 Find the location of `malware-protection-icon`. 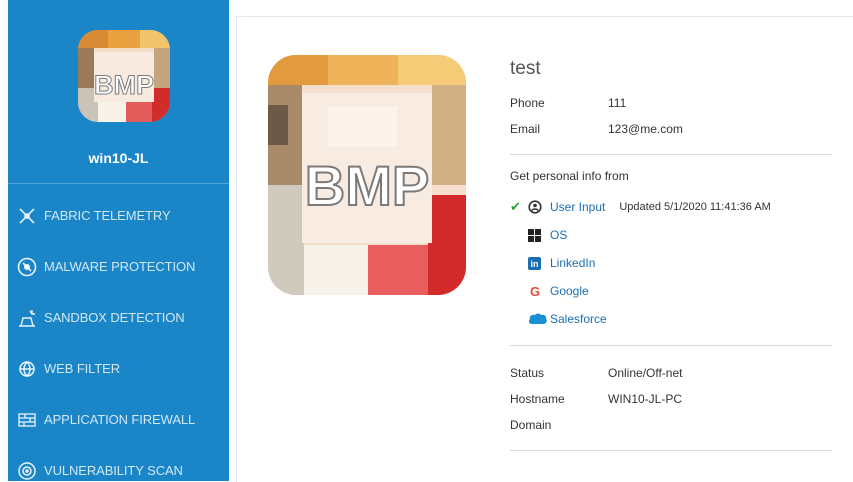

malware-protection-icon is located at coordinates (27, 267).